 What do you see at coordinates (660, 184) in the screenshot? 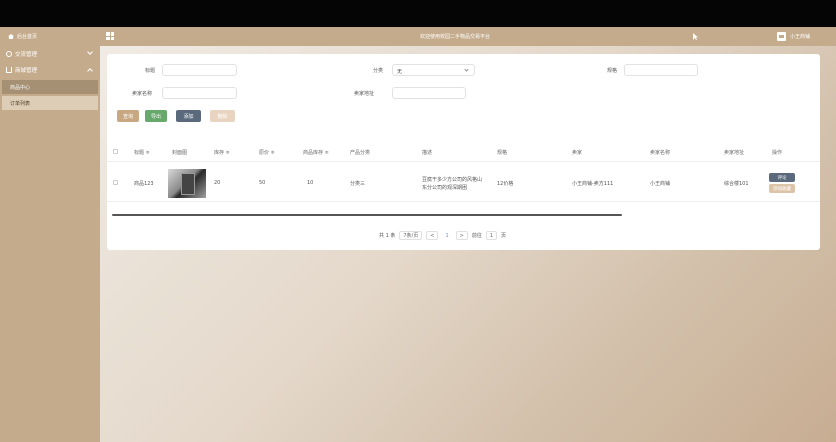
I see `cell-seller-name: 小王商铺` at bounding box center [660, 184].